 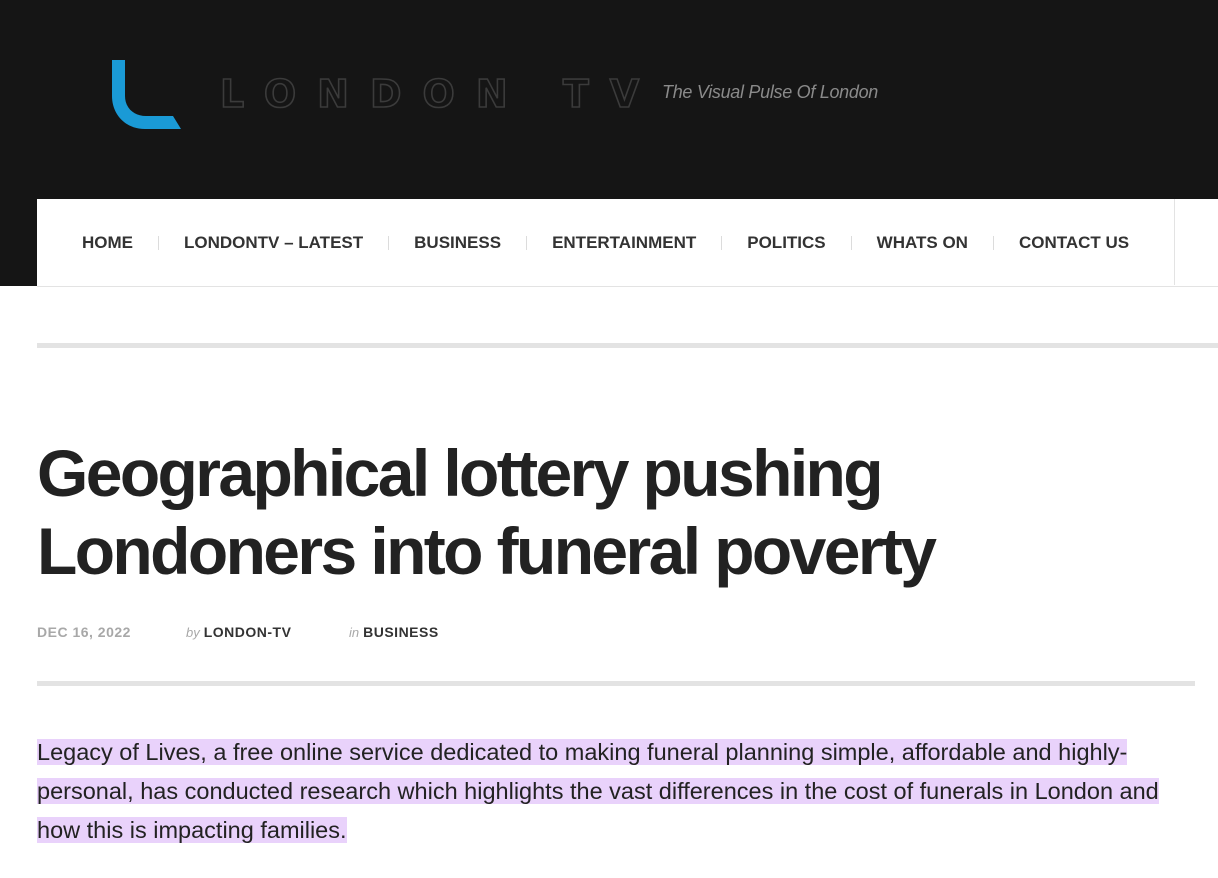 I want to click on london-tv-l-mark-icon, so click(x=146, y=94).